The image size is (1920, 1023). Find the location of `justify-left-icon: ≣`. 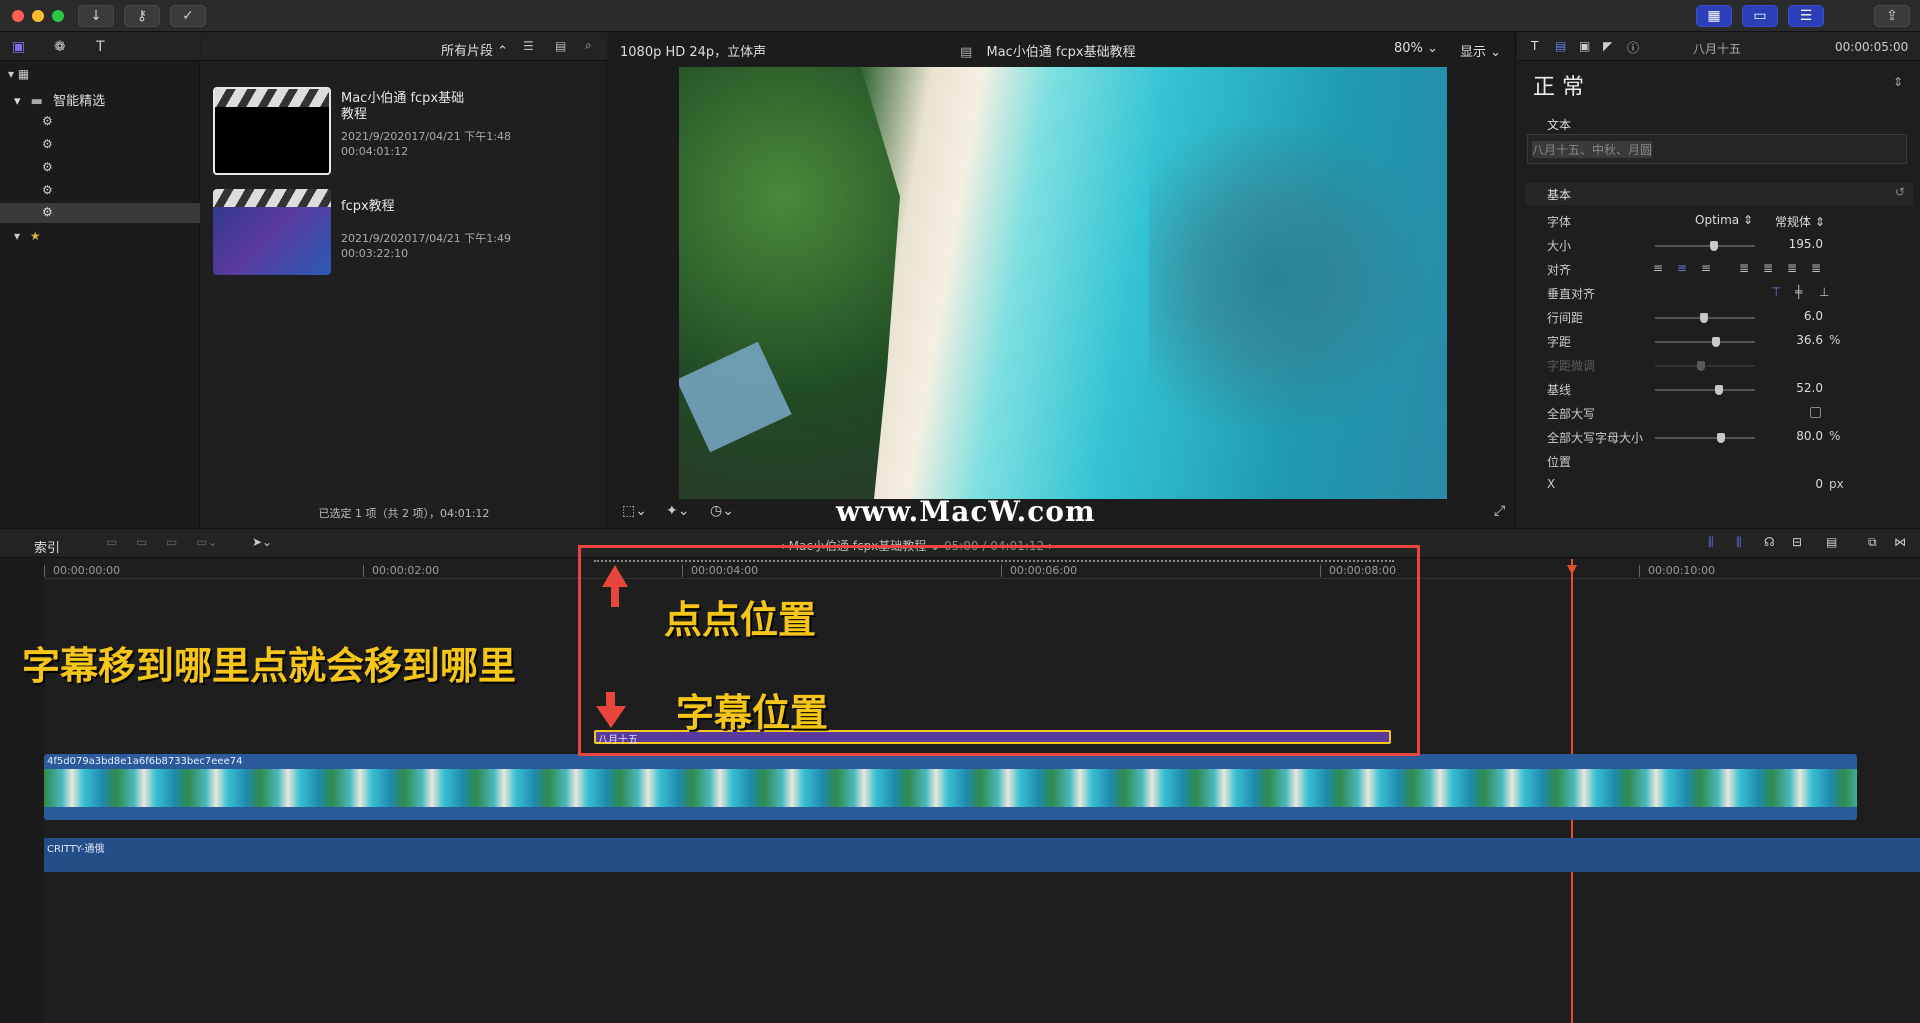

justify-left-icon: ≣ is located at coordinates (1744, 268).